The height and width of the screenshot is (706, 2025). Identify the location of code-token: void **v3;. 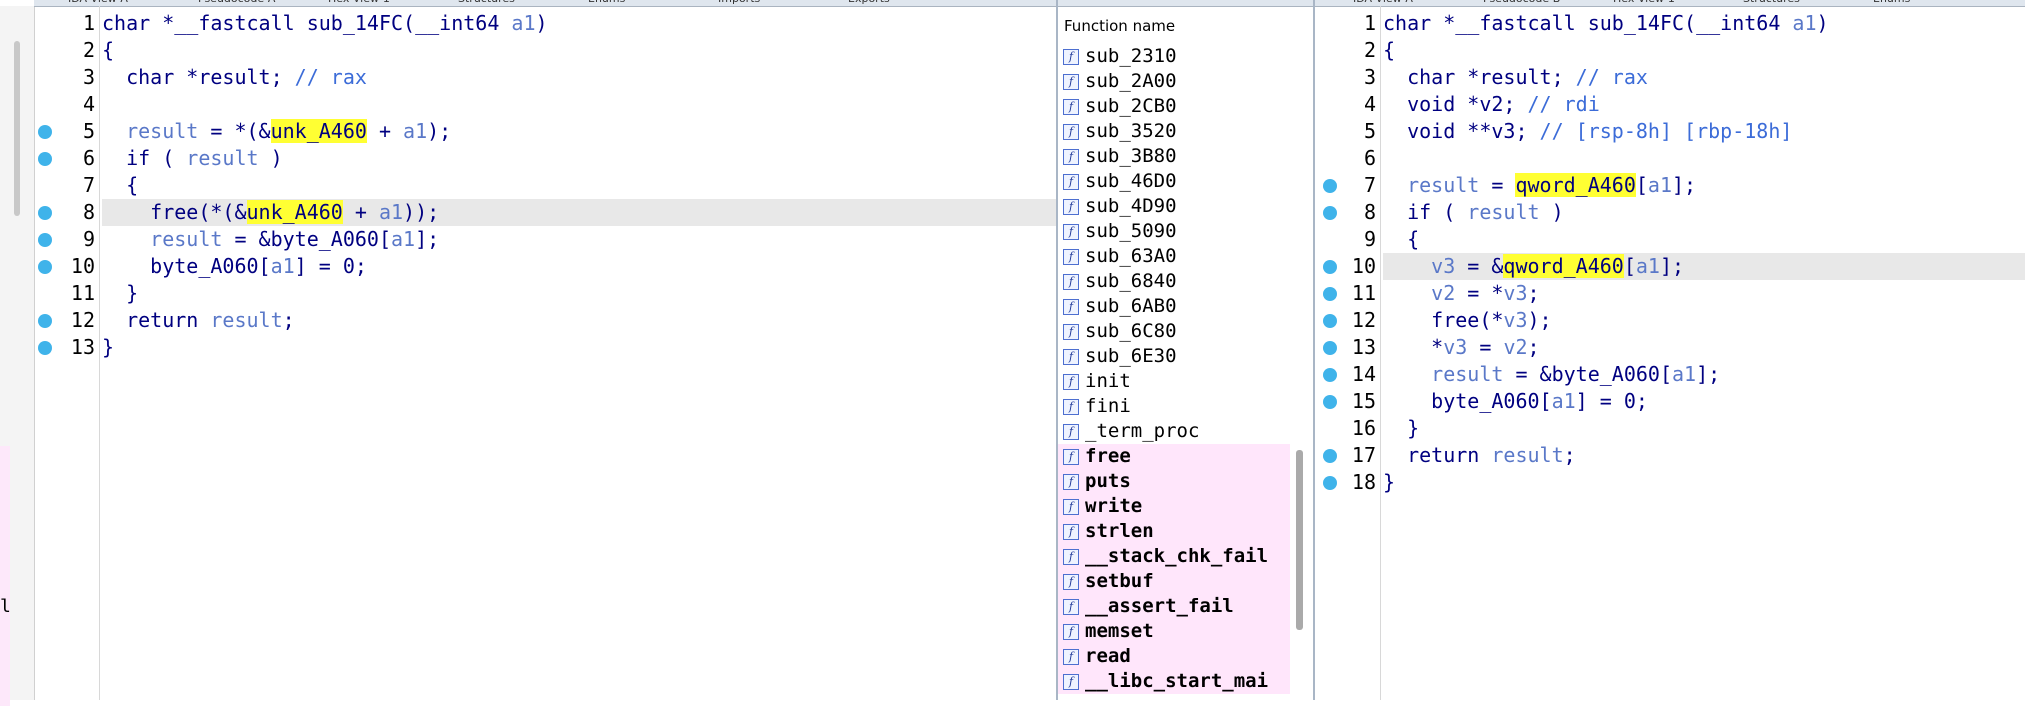
(1461, 131).